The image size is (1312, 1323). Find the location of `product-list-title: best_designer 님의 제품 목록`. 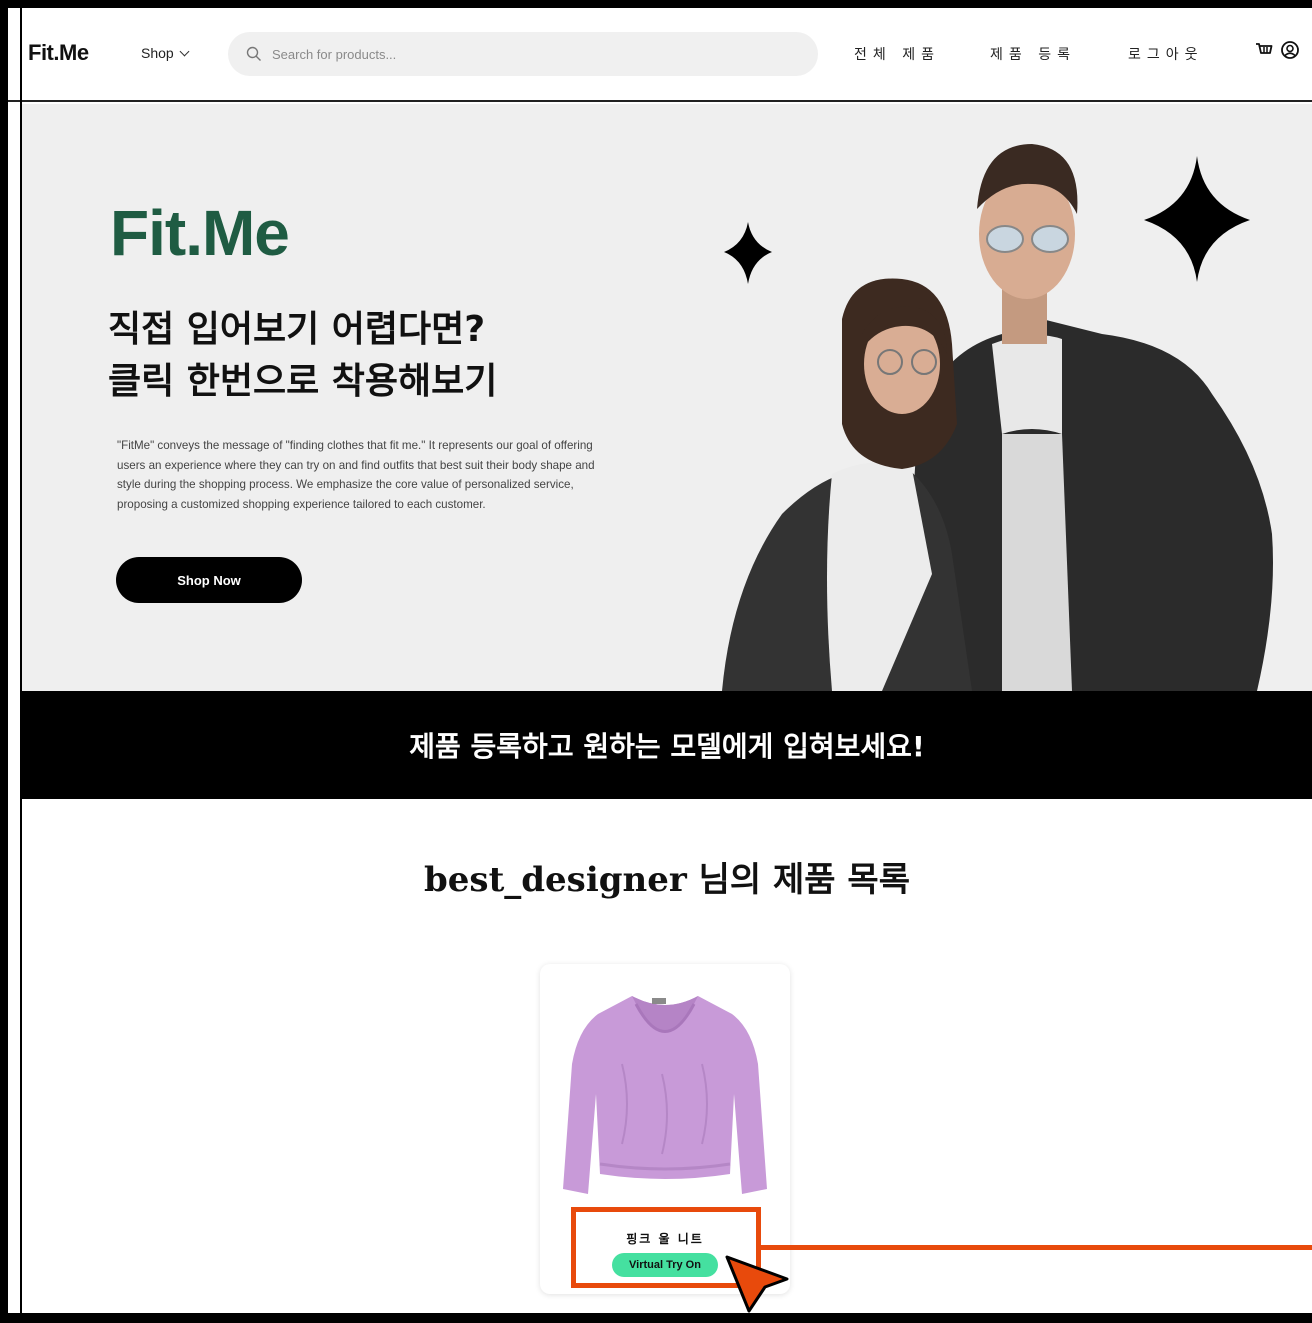

product-list-title: best_designer 님의 제품 목록 is located at coordinates (667, 876).